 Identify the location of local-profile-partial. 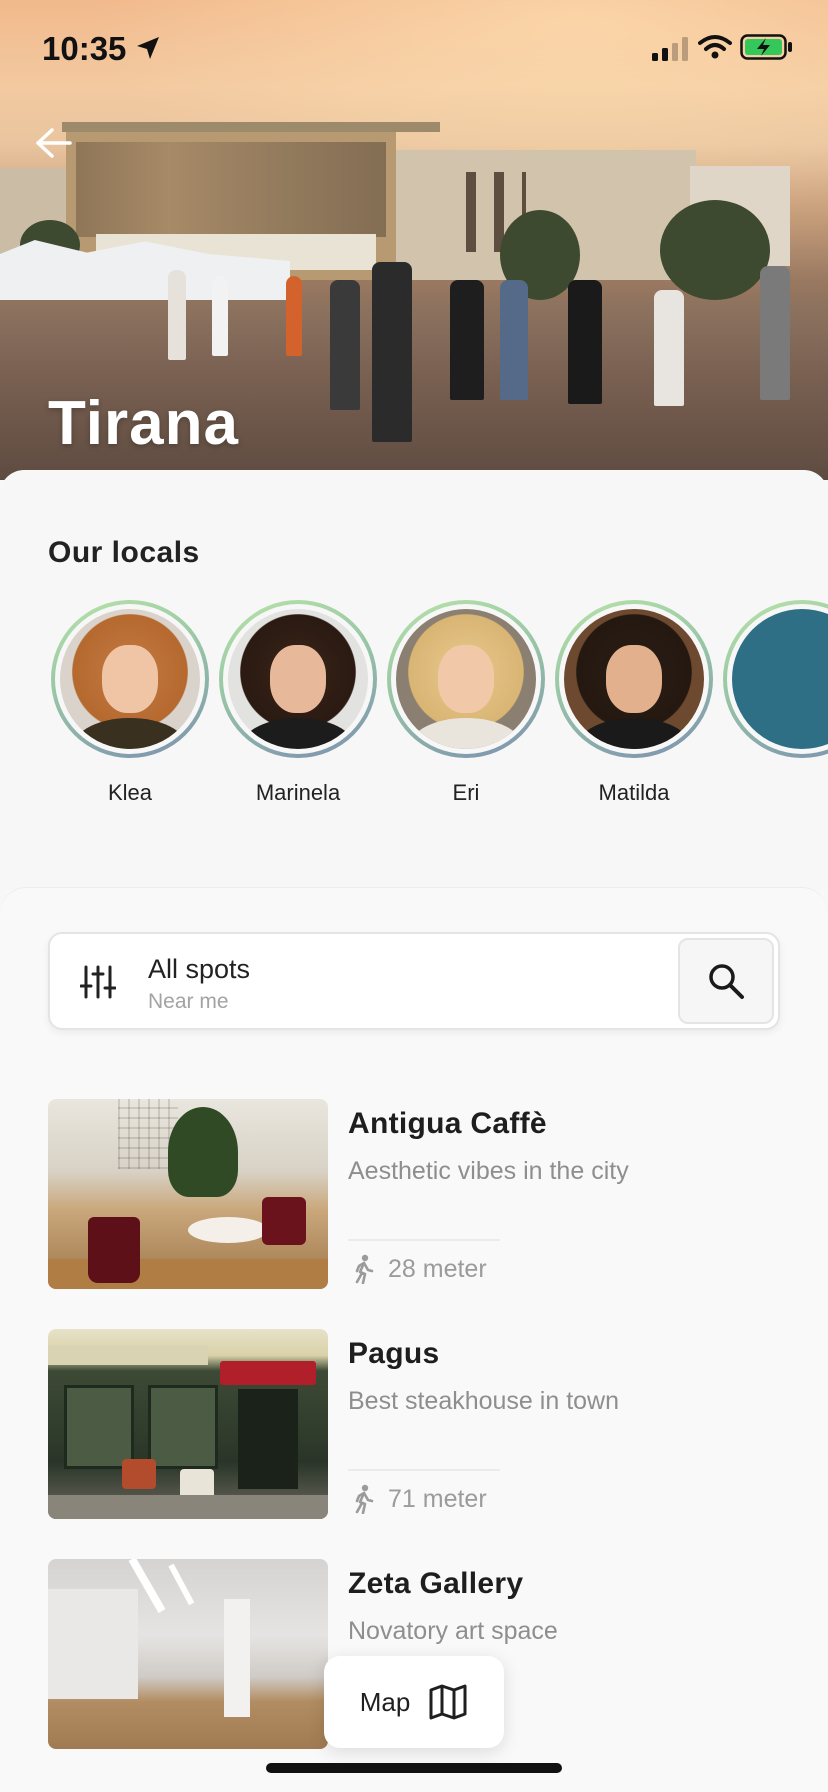
(774, 679).